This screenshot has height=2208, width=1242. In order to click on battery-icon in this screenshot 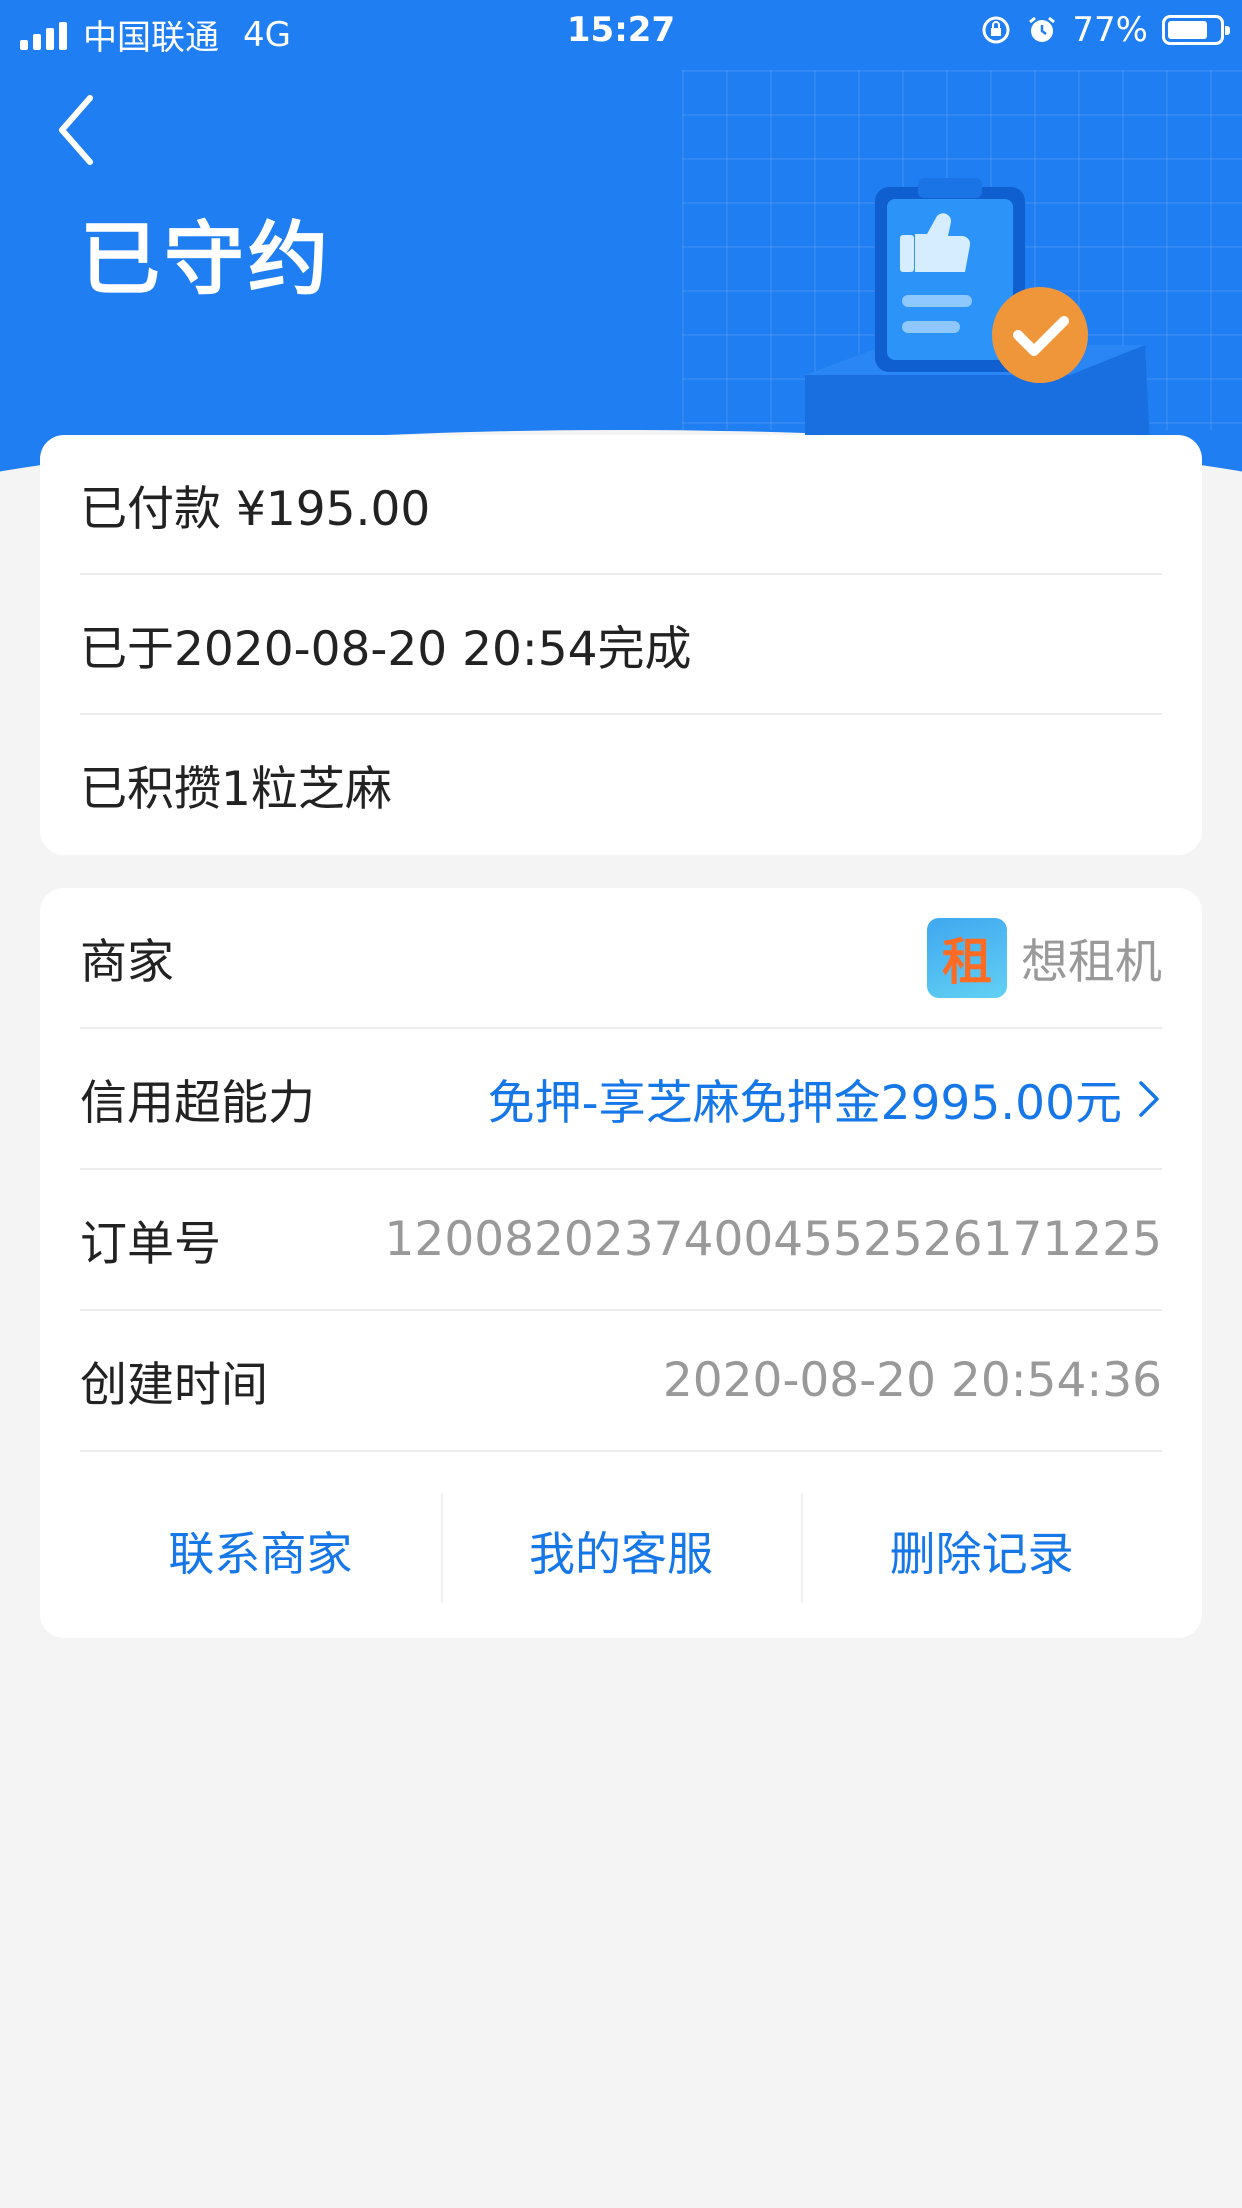, I will do `click(1196, 30)`.